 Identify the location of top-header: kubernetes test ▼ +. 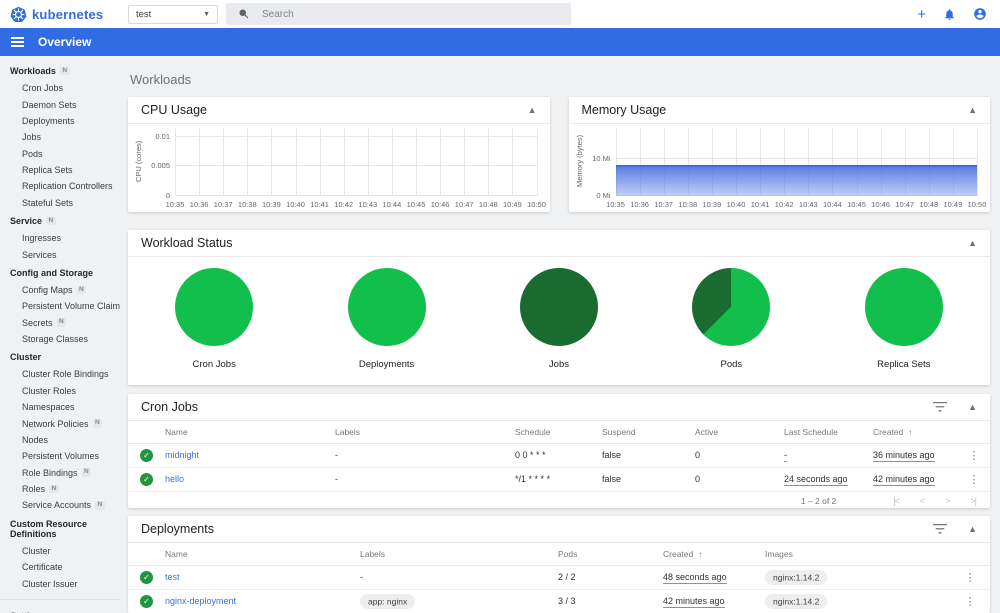
(500, 14).